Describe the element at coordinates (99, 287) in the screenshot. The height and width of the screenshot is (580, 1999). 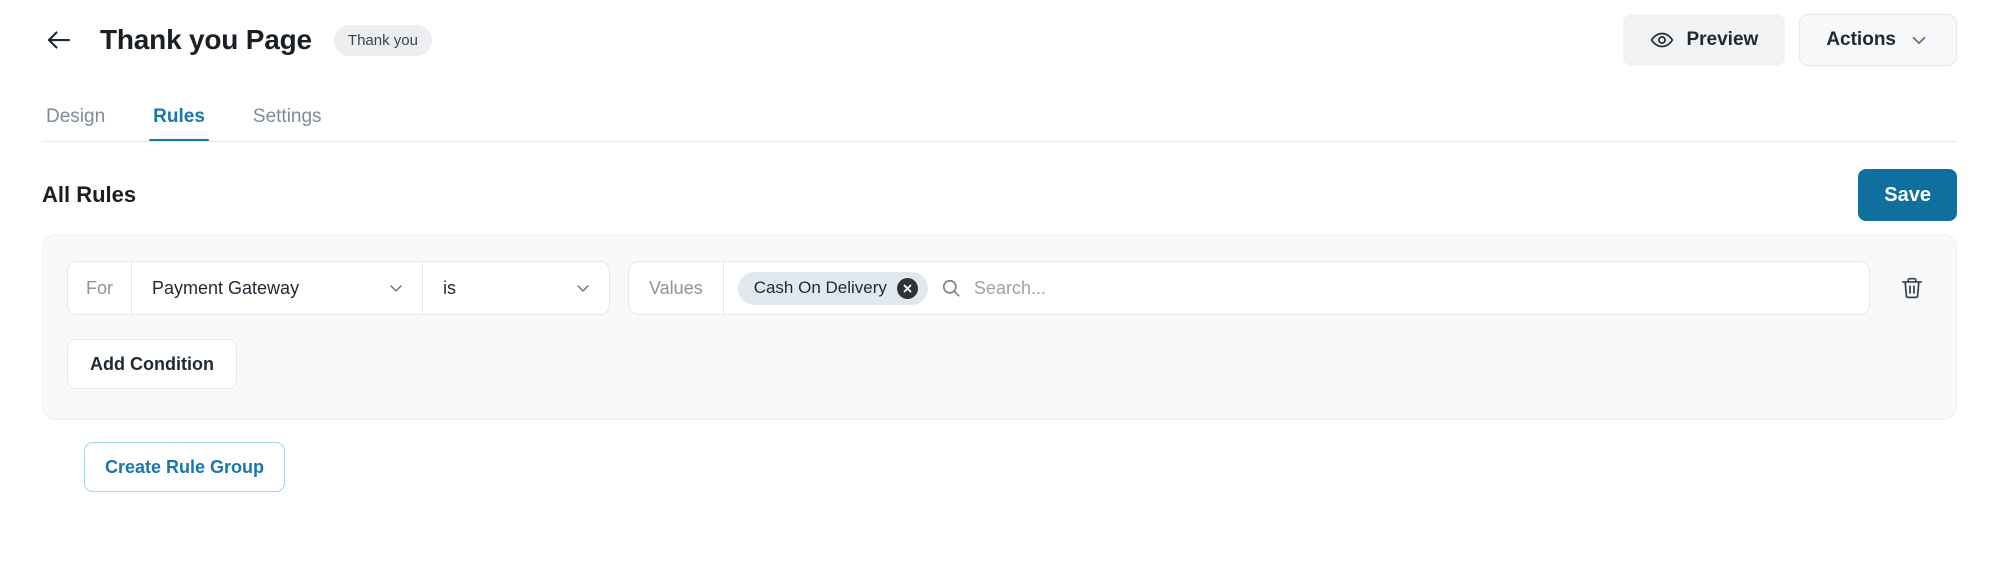
I see `for-label: For` at that location.